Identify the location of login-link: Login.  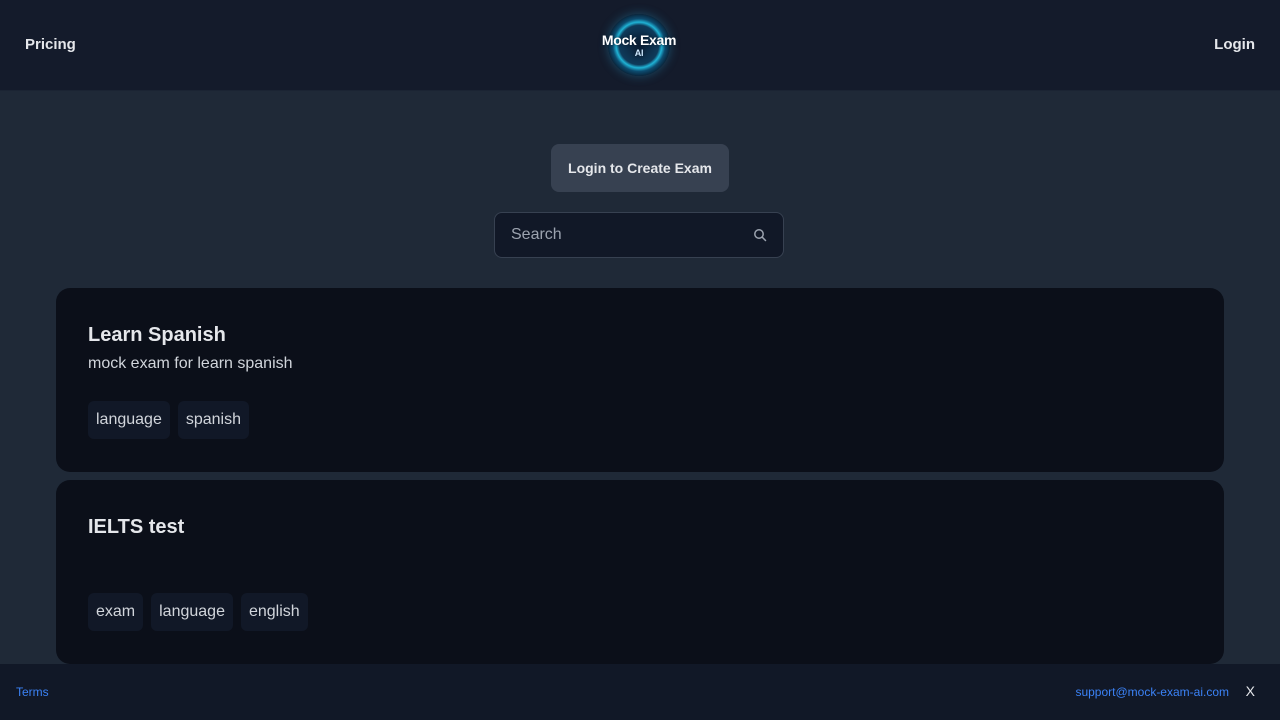
(1234, 44).